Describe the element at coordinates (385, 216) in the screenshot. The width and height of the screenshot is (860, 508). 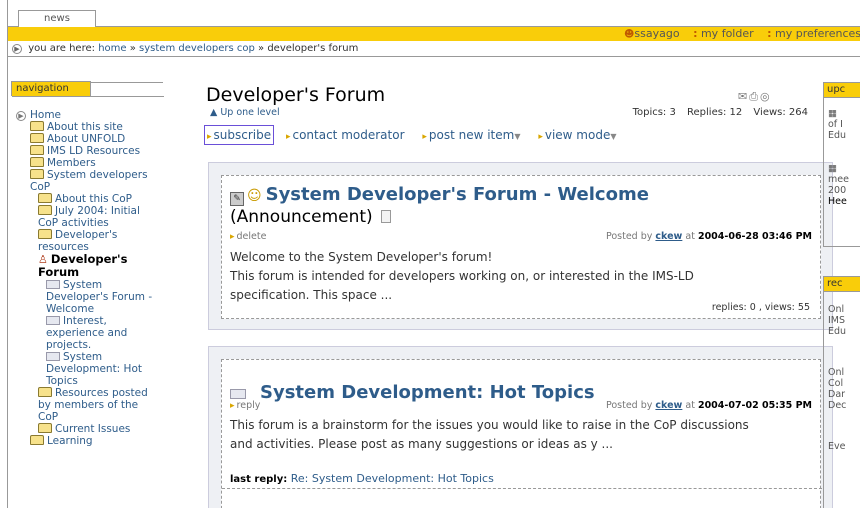
I see `document-icon` at that location.